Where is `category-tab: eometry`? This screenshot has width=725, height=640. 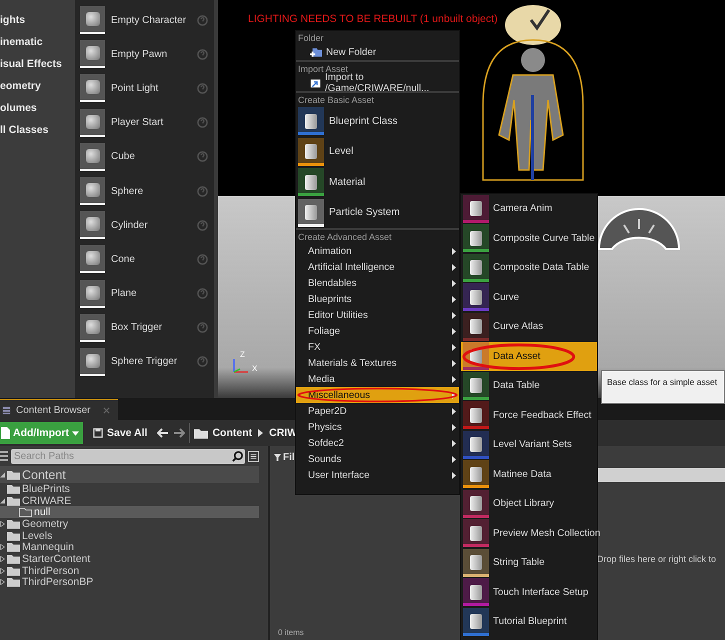 category-tab: eometry is located at coordinates (37, 86).